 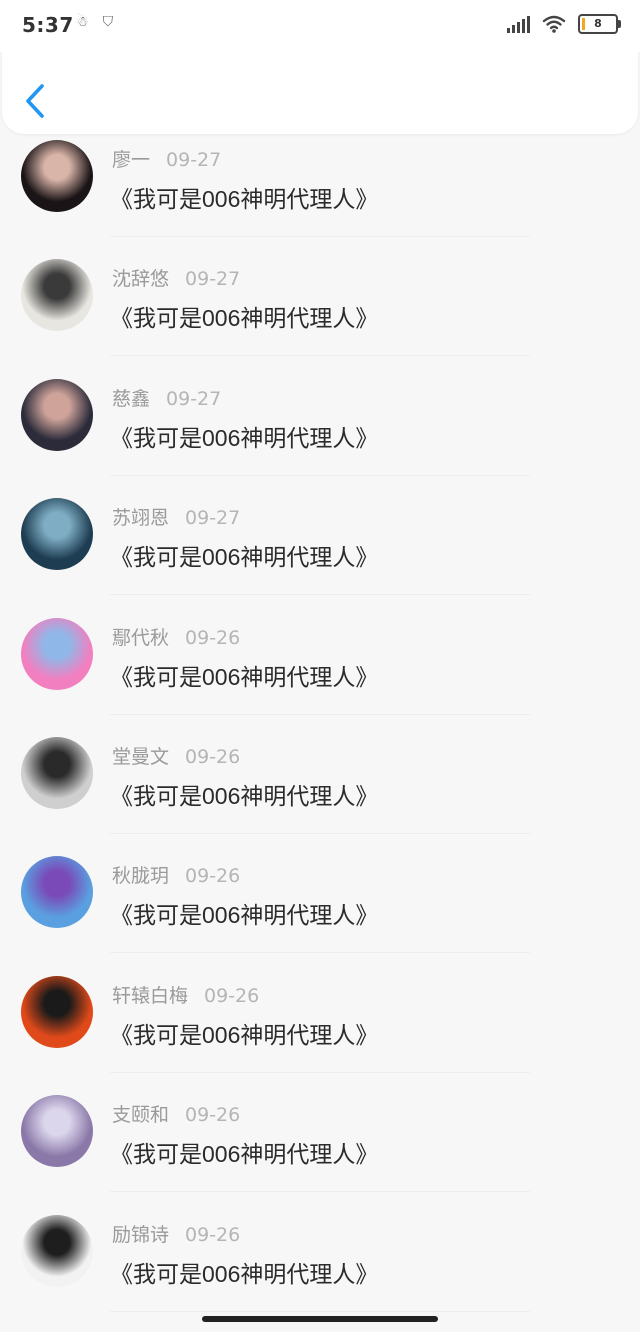 I want to click on comment-item: 苏翊恩 09-27 《我可是006神明代理人》, so click(x=320, y=543).